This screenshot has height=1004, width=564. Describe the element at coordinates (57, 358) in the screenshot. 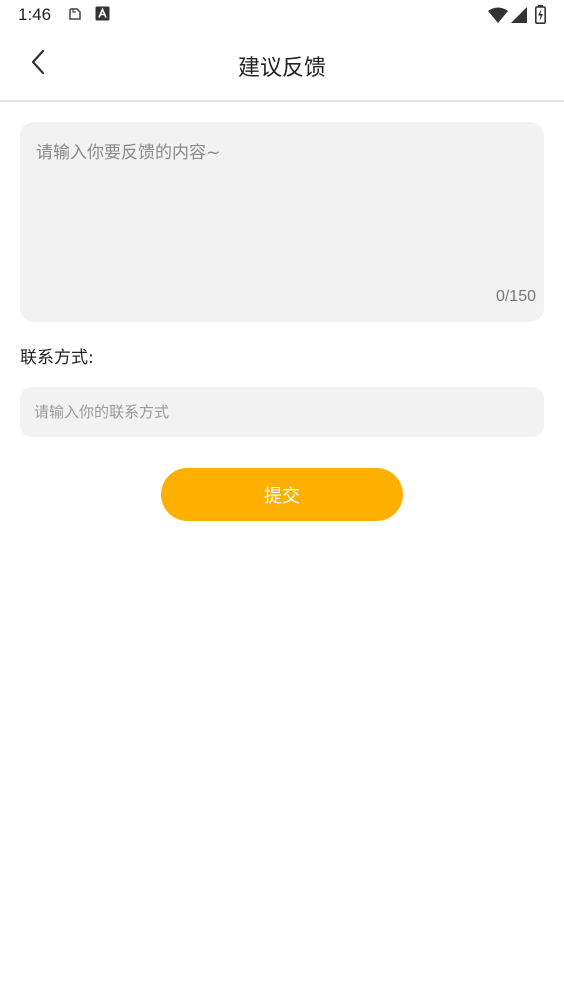

I see `contact-label: 联系方式:` at that location.